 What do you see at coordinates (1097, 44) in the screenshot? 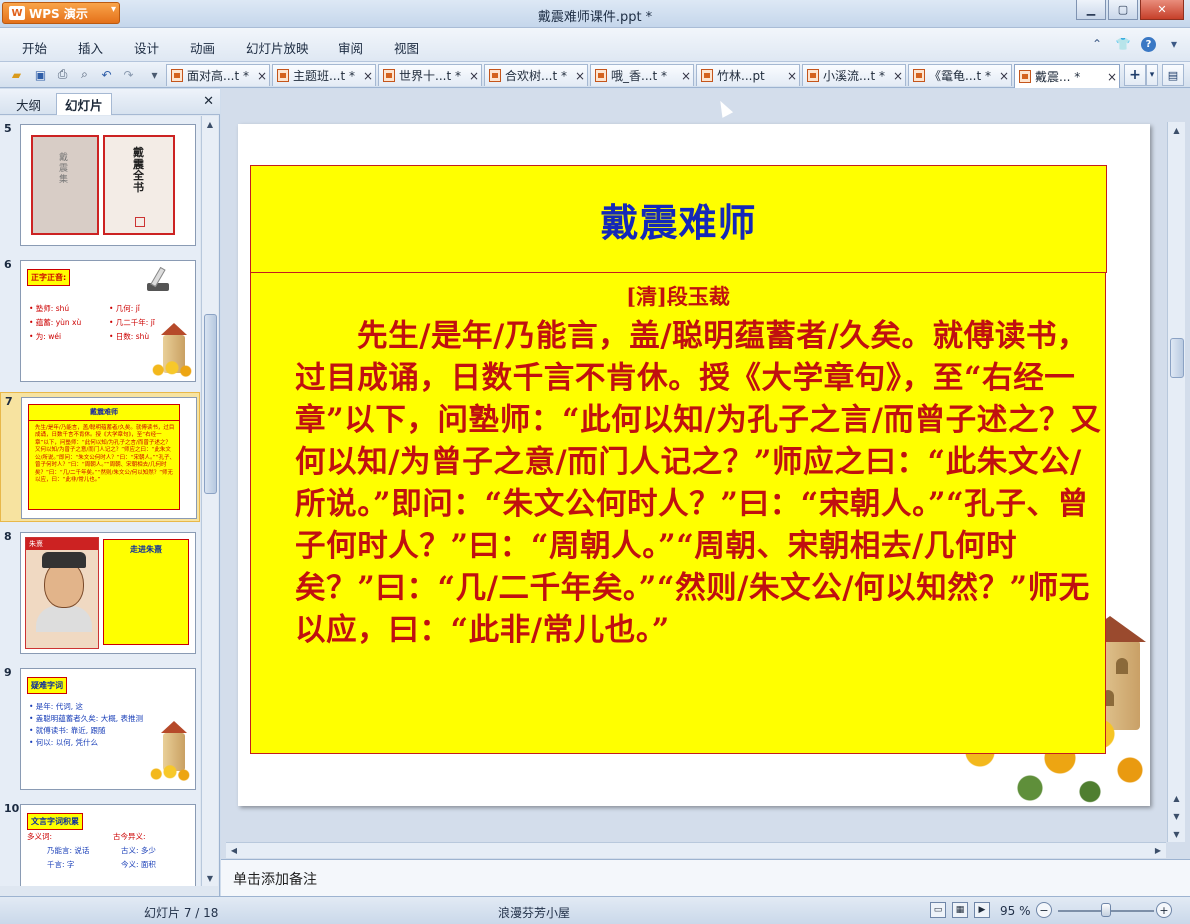
I see `collapse-ribbon-icon: ⌃` at bounding box center [1097, 44].